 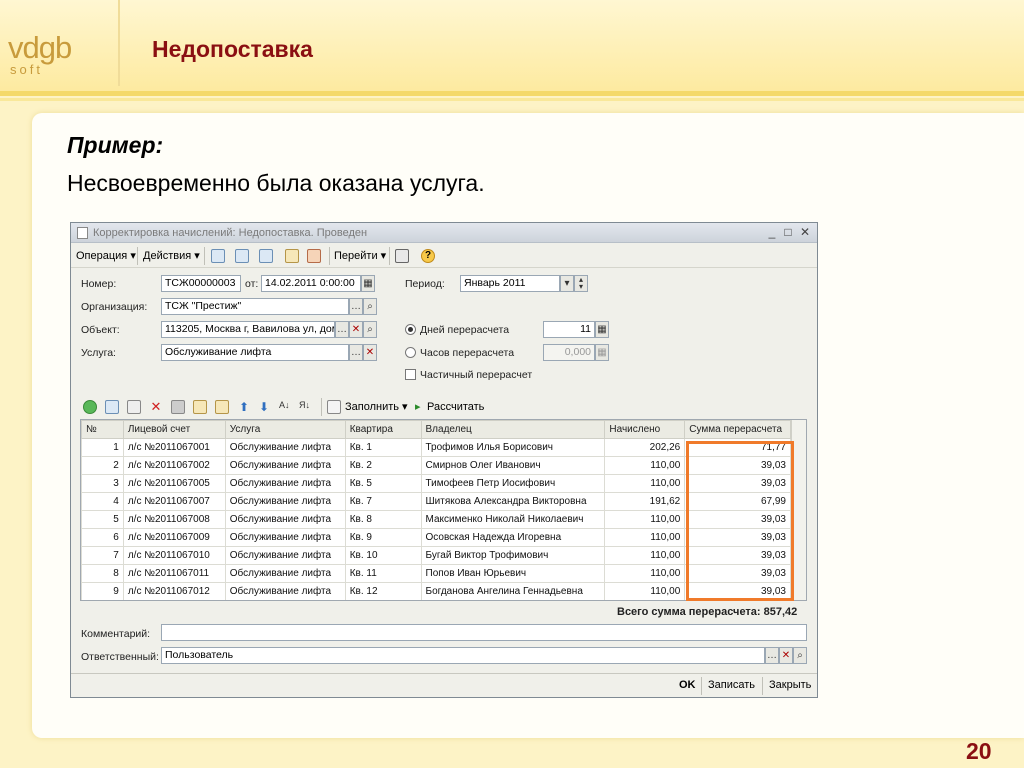 What do you see at coordinates (383, 429) in the screenshot?
I see `column-header: Квартира` at bounding box center [383, 429].